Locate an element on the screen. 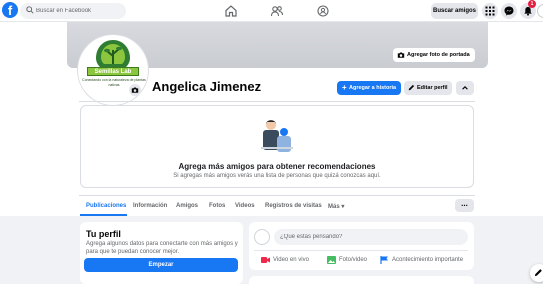 This screenshot has width=543, height=284. notification-badge: 1 is located at coordinates (532, 4).